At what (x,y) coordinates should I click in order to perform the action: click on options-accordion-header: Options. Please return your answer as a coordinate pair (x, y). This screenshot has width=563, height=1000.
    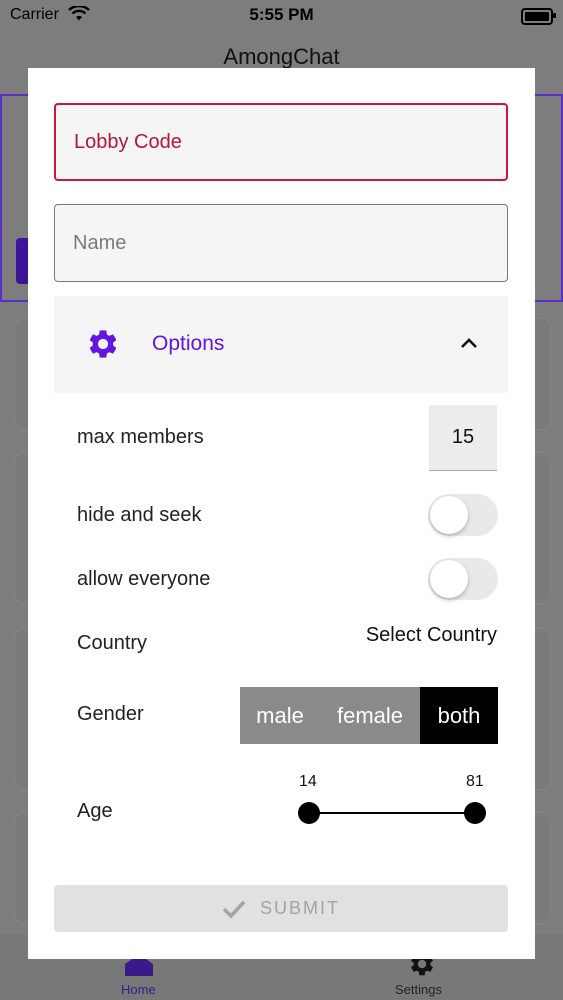
    Looking at the image, I should click on (281, 344).